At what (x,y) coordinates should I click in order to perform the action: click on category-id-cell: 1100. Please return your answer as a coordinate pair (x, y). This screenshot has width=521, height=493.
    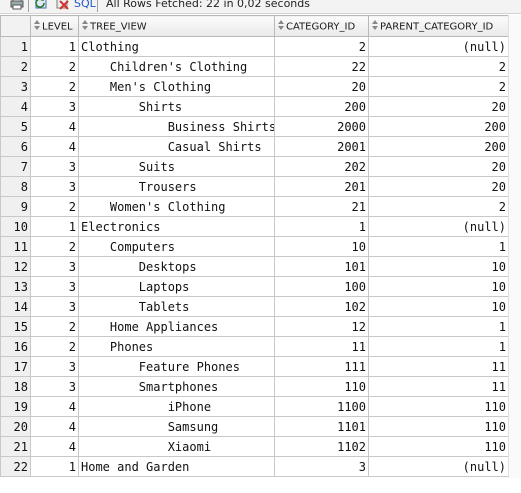
    Looking at the image, I should click on (321, 406).